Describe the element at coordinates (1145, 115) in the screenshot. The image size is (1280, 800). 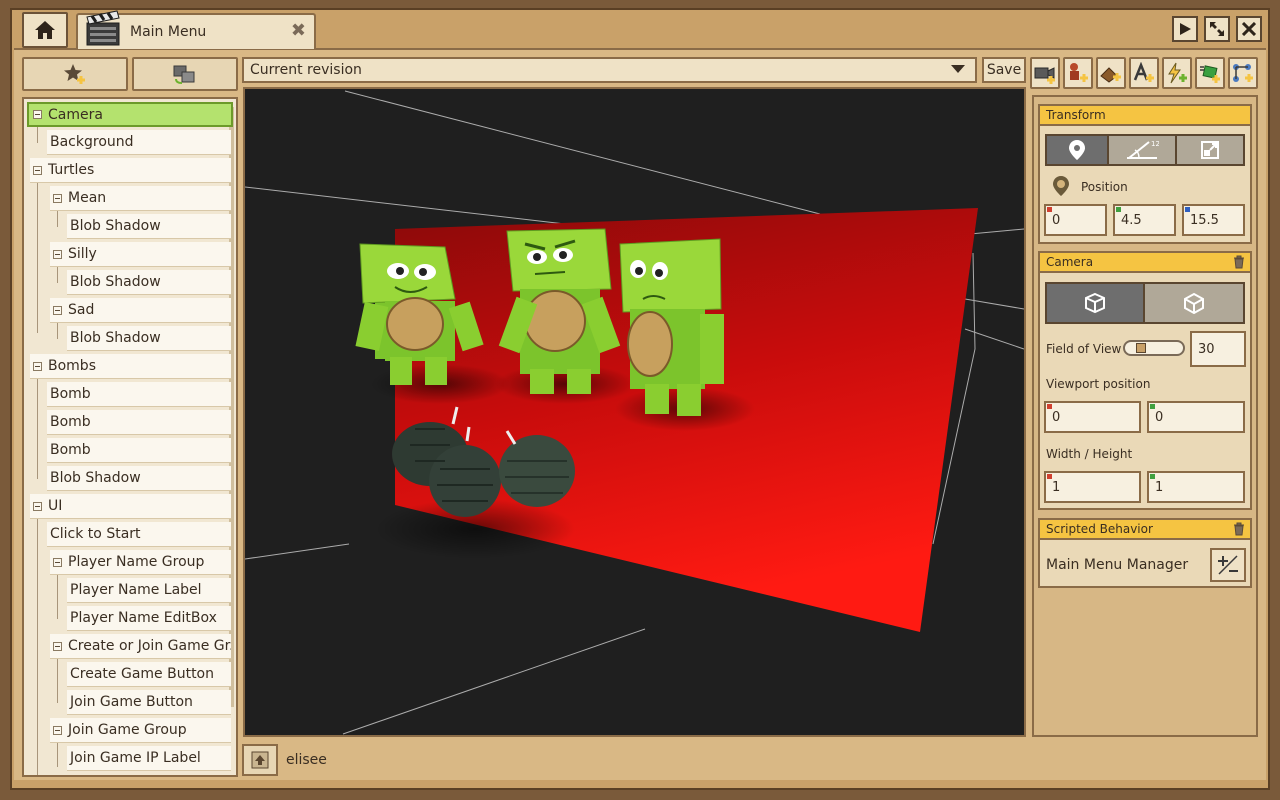
I see `transform-section-header: Transform` at that location.